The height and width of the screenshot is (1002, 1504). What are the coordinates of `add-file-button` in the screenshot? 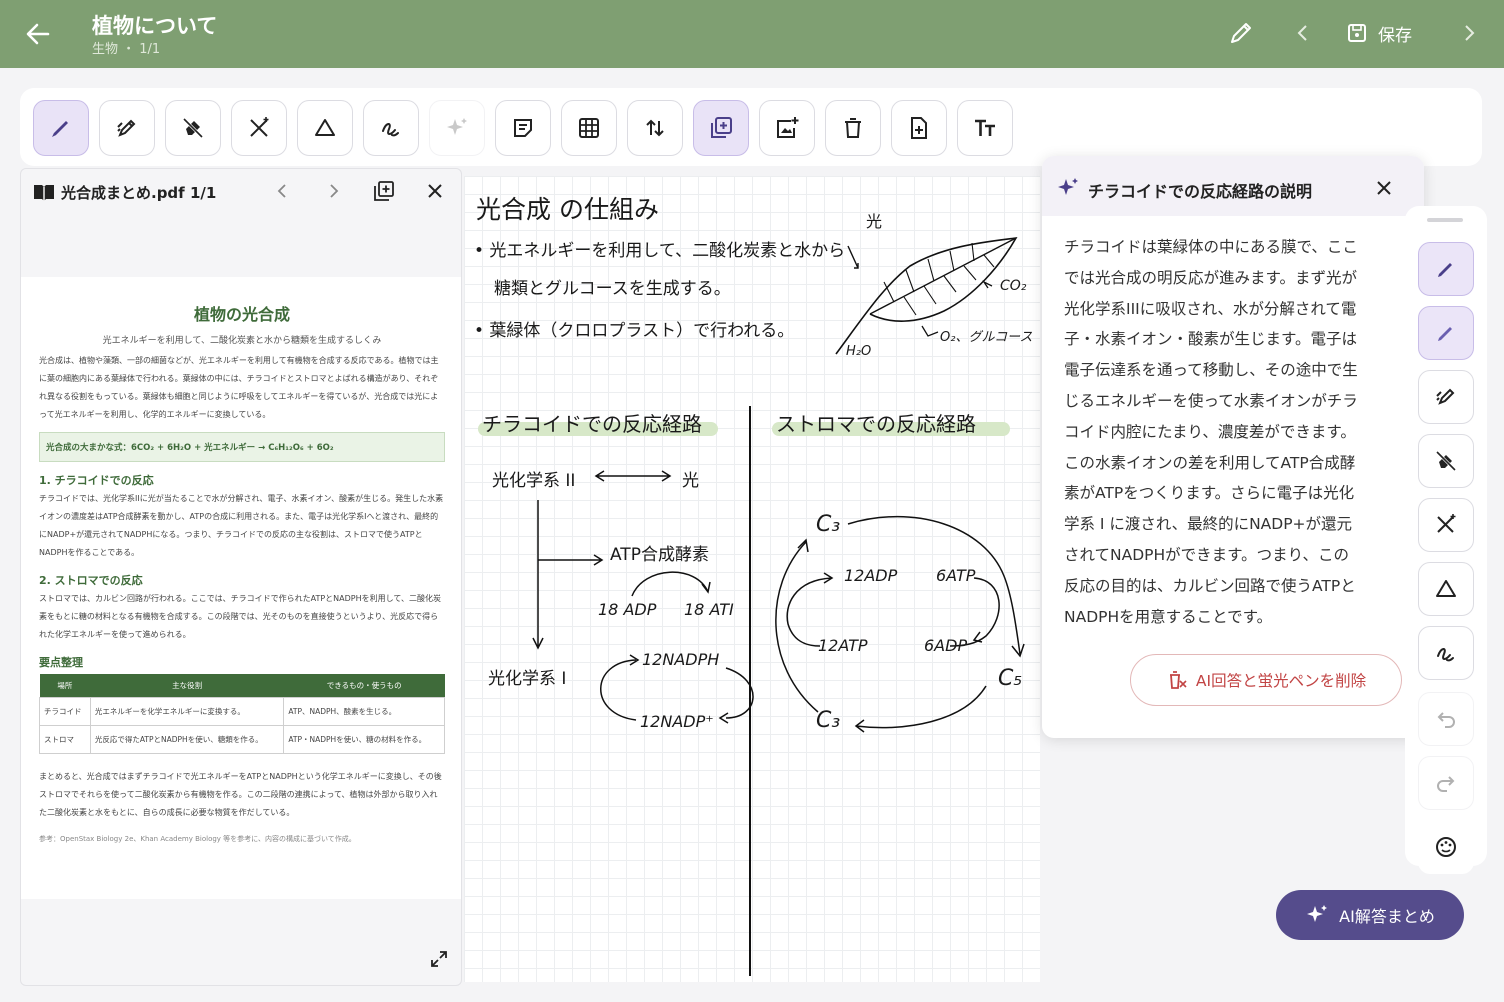 It's located at (919, 128).